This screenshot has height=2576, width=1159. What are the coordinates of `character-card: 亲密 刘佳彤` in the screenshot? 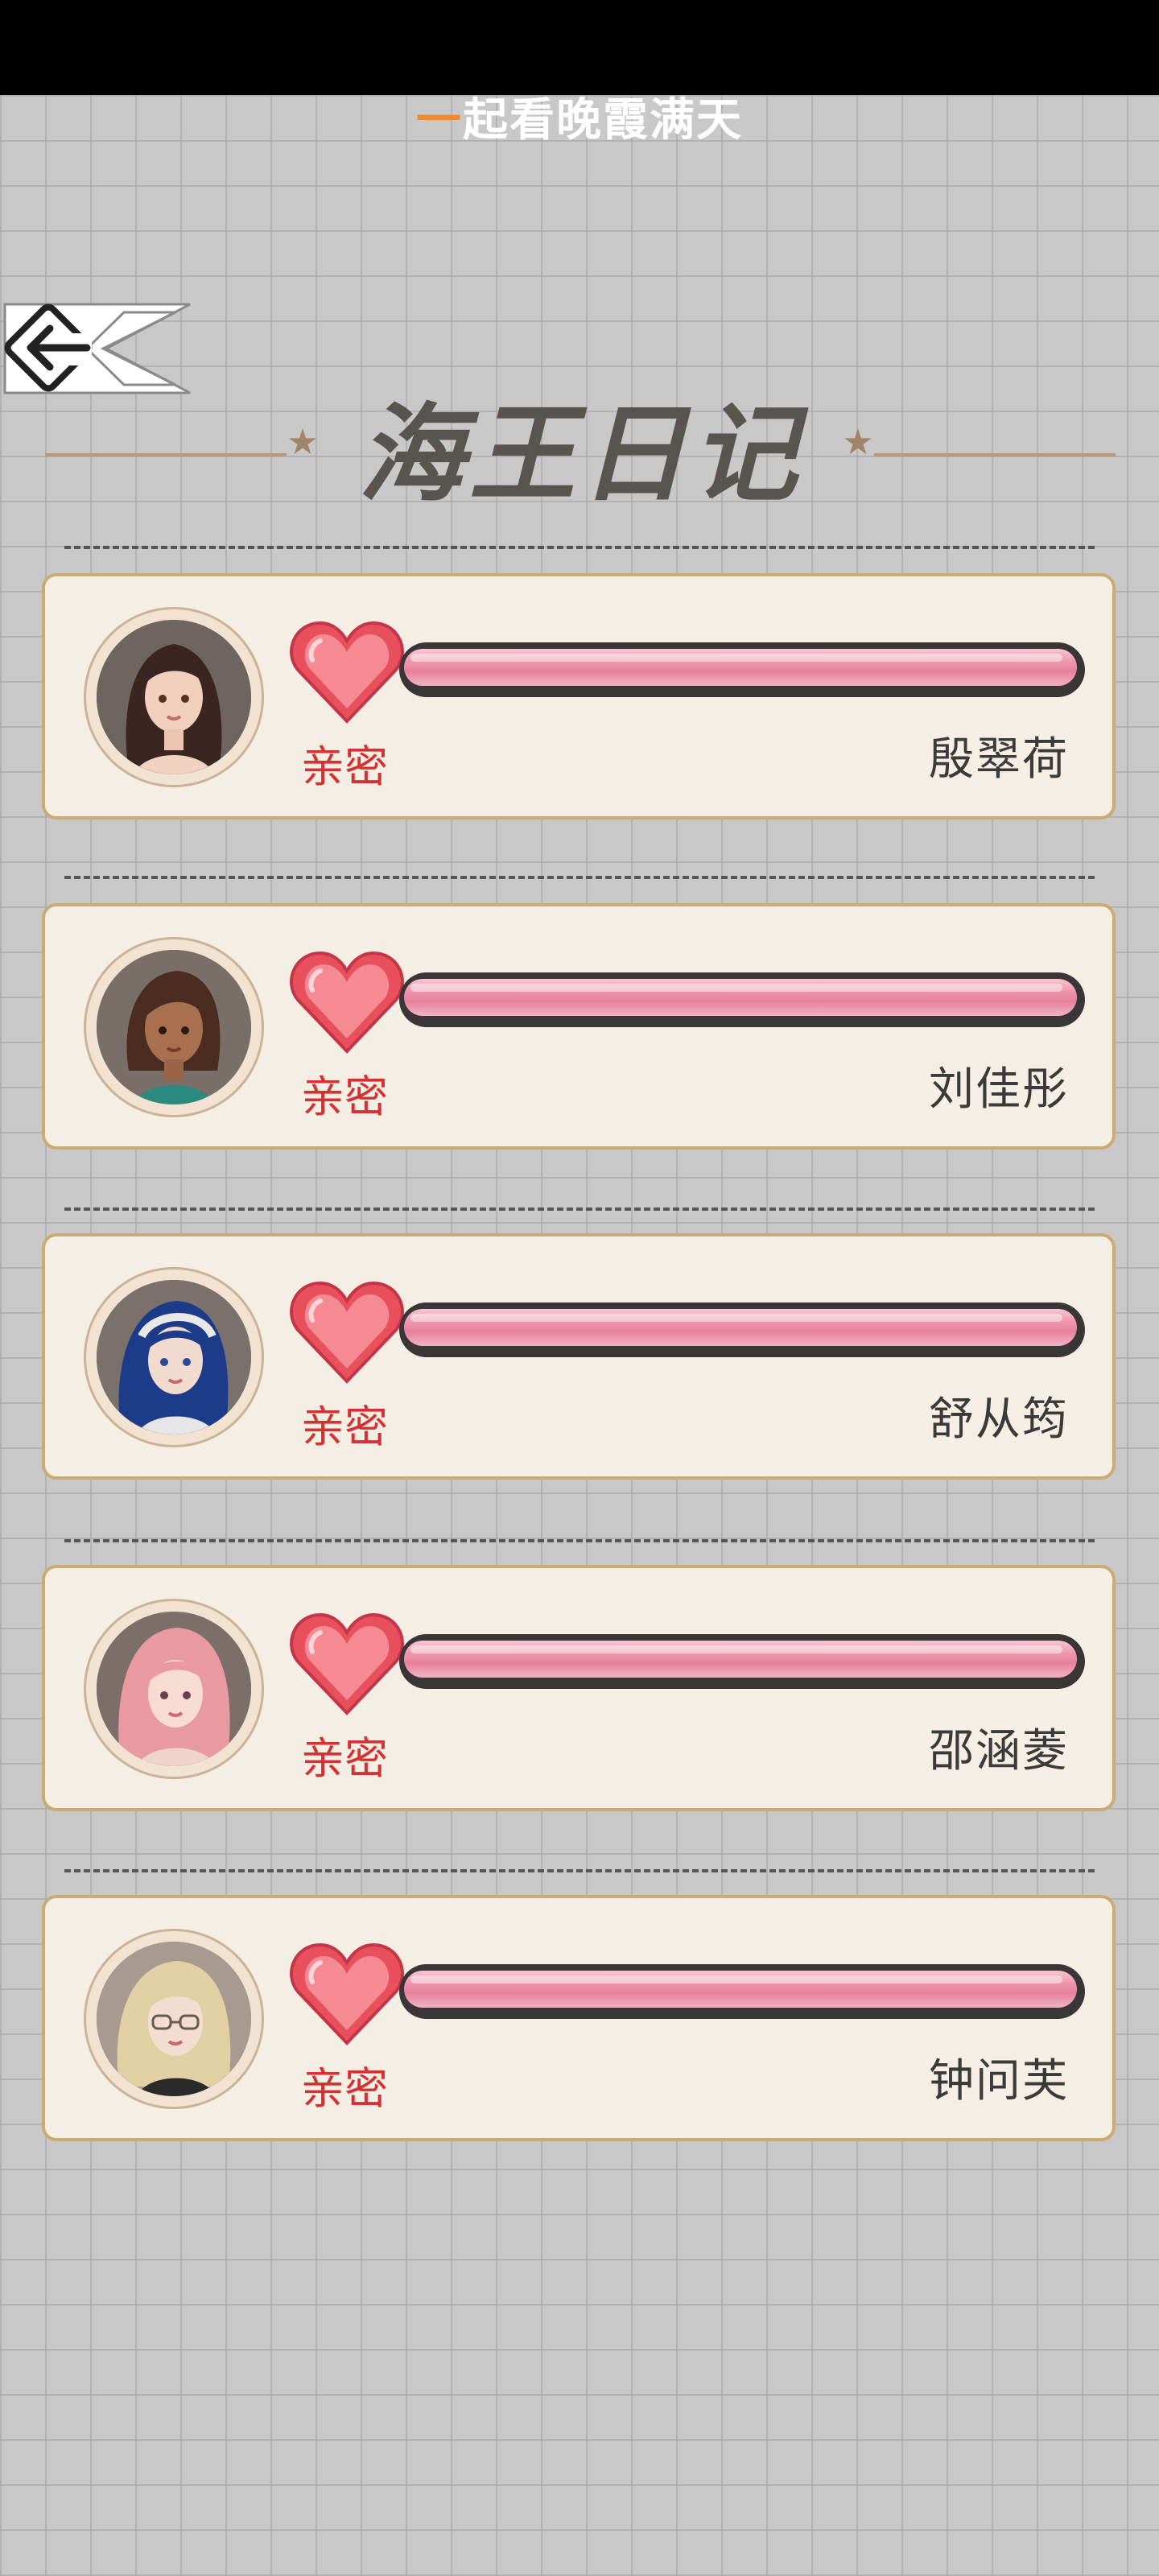 It's located at (579, 1026).